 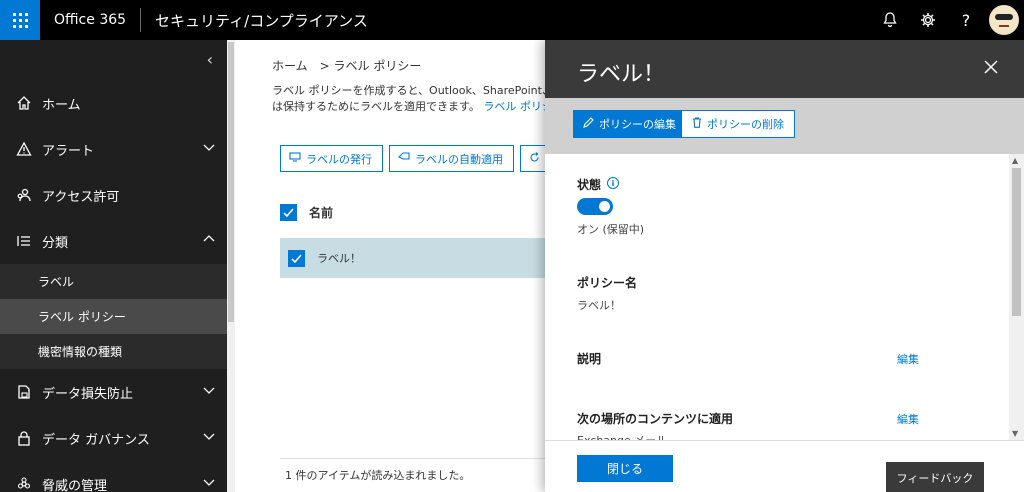 I want to click on list-icon, so click(x=24, y=241).